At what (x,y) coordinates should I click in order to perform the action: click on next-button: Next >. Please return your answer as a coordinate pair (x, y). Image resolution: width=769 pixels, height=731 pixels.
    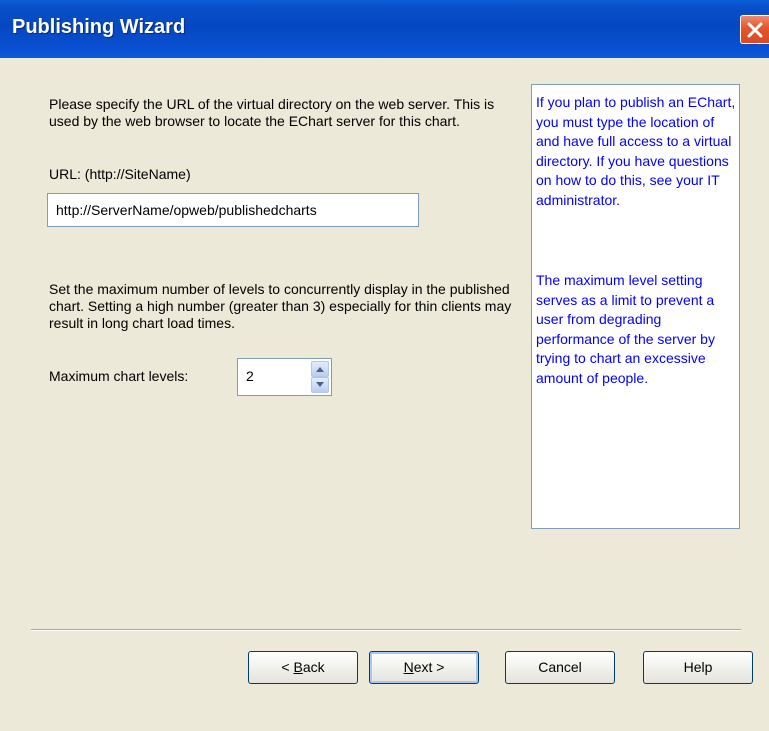
    Looking at the image, I should click on (424, 667).